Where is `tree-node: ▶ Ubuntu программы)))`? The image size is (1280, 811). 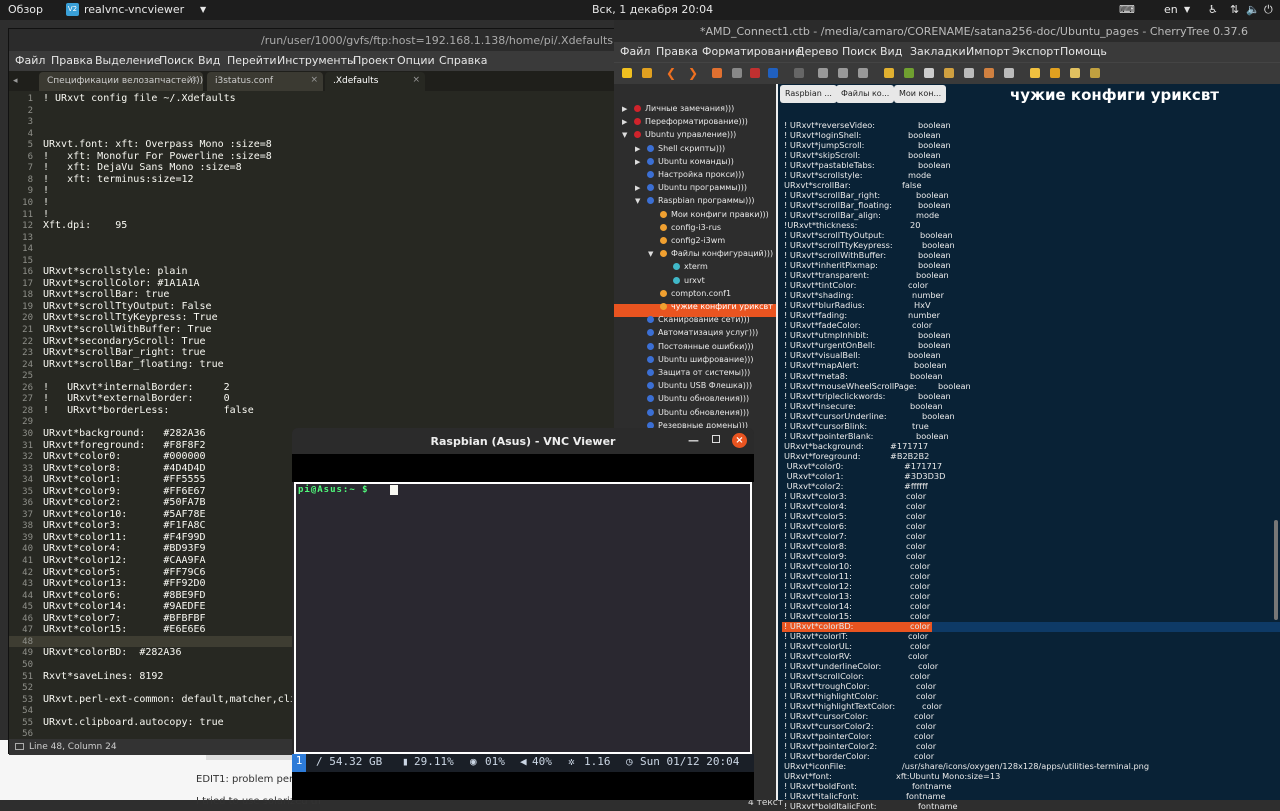
tree-node: ▶ Ubuntu программы))) is located at coordinates (691, 188).